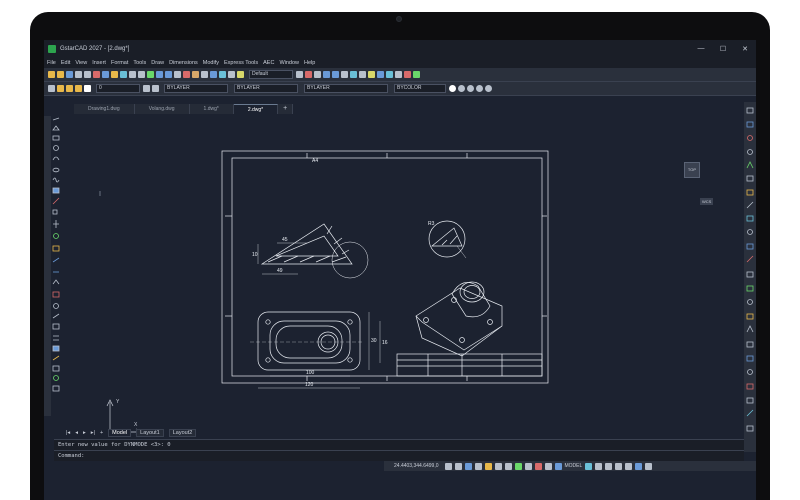  Describe the element at coordinates (87, 88) in the screenshot. I see `layer-color-icon` at that location.